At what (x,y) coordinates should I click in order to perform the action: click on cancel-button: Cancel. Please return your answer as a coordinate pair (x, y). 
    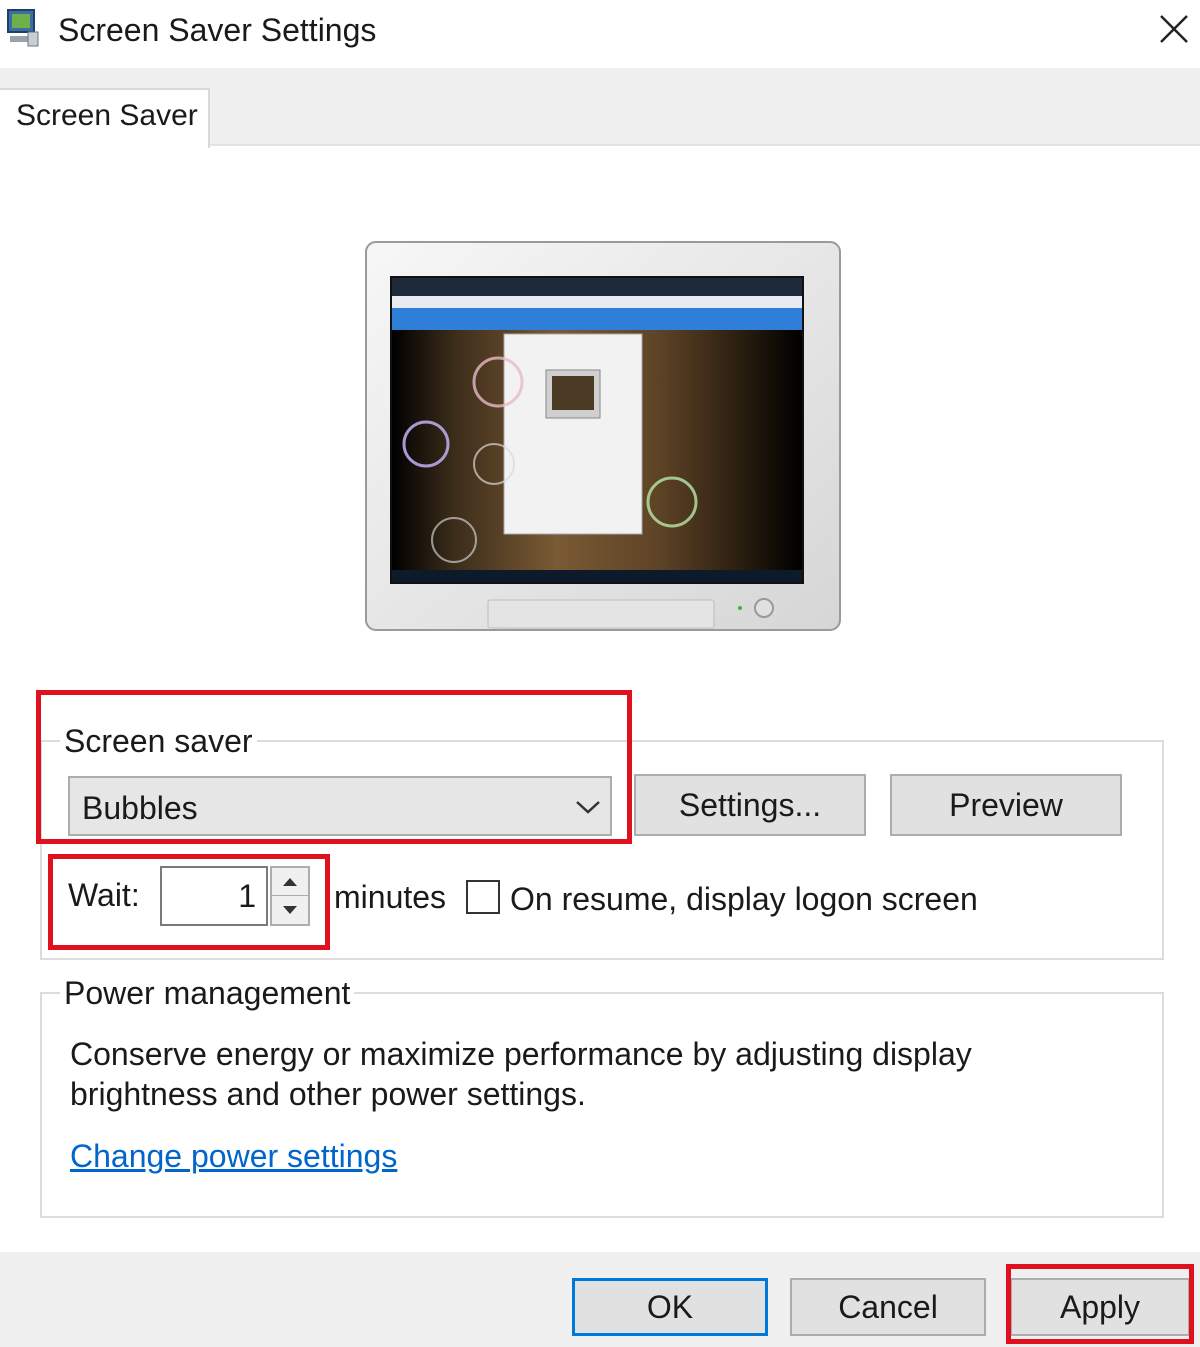
    Looking at the image, I should click on (888, 1307).